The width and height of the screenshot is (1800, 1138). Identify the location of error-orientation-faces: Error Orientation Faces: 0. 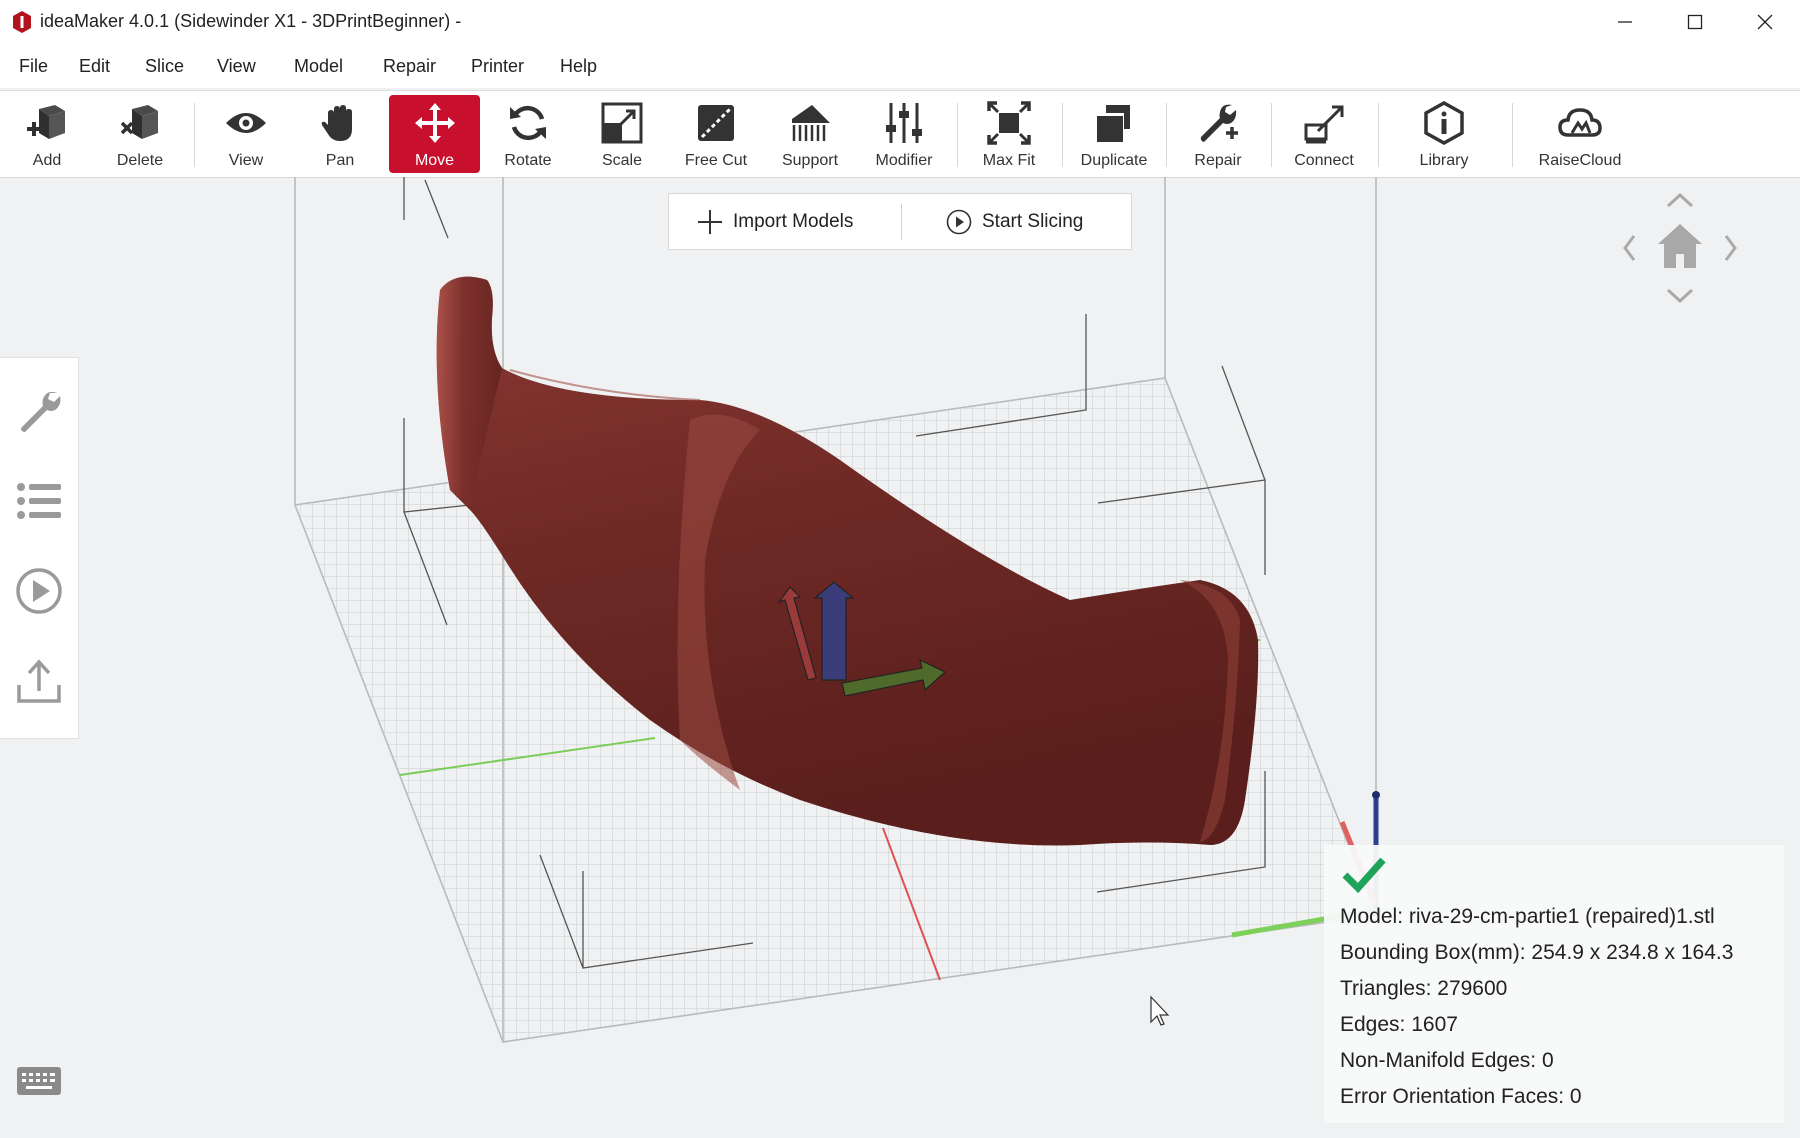
(1461, 1096).